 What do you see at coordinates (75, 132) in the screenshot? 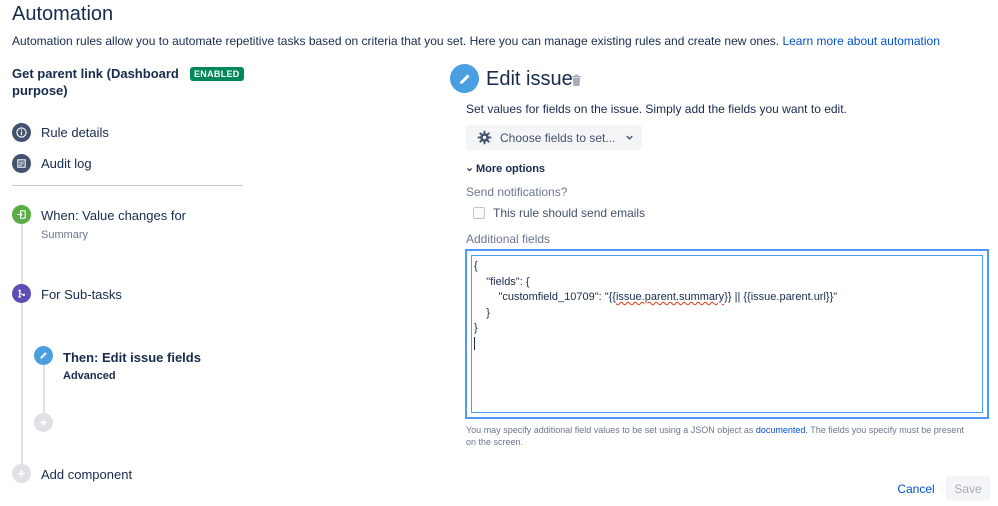
I see `nav-rule-details-label: Rule details` at bounding box center [75, 132].